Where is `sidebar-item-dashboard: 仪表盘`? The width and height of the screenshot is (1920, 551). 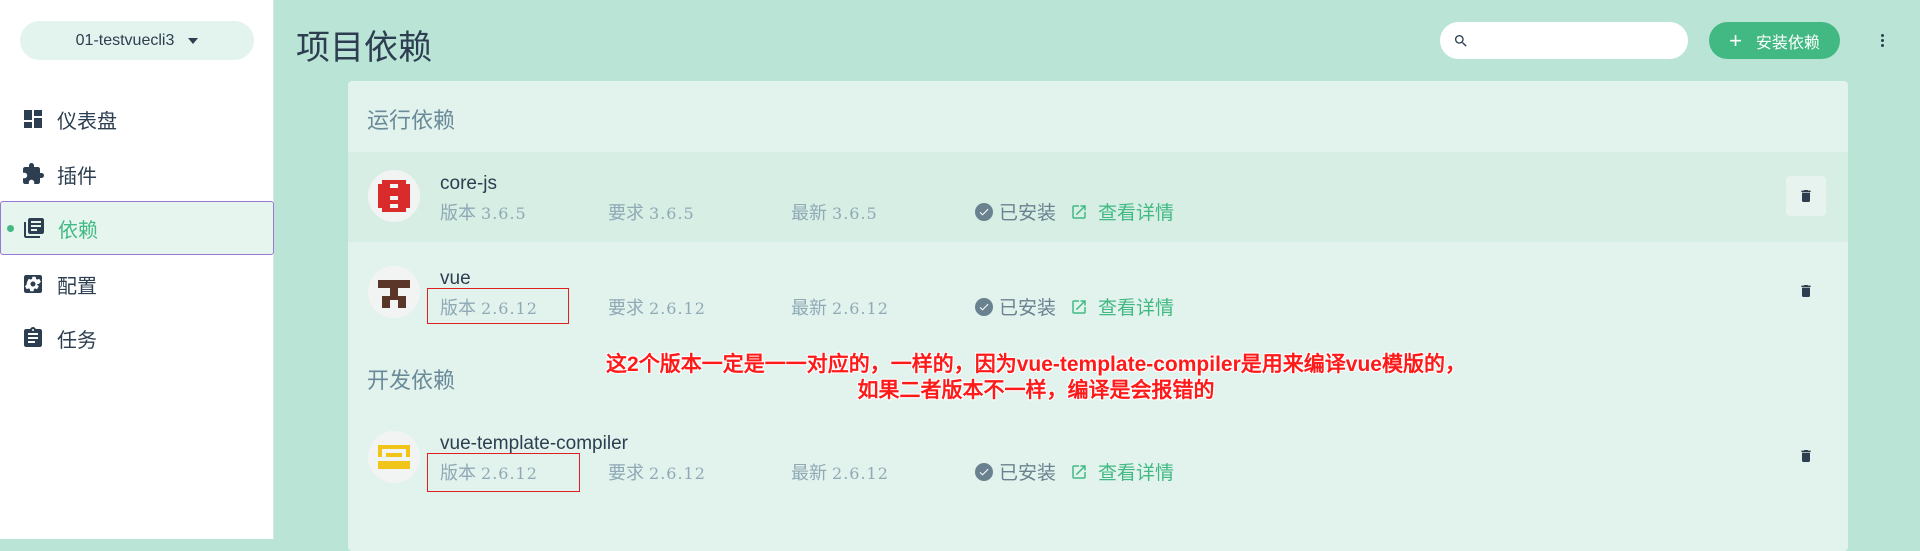
sidebar-item-dashboard: 仪表盘 is located at coordinates (137, 119).